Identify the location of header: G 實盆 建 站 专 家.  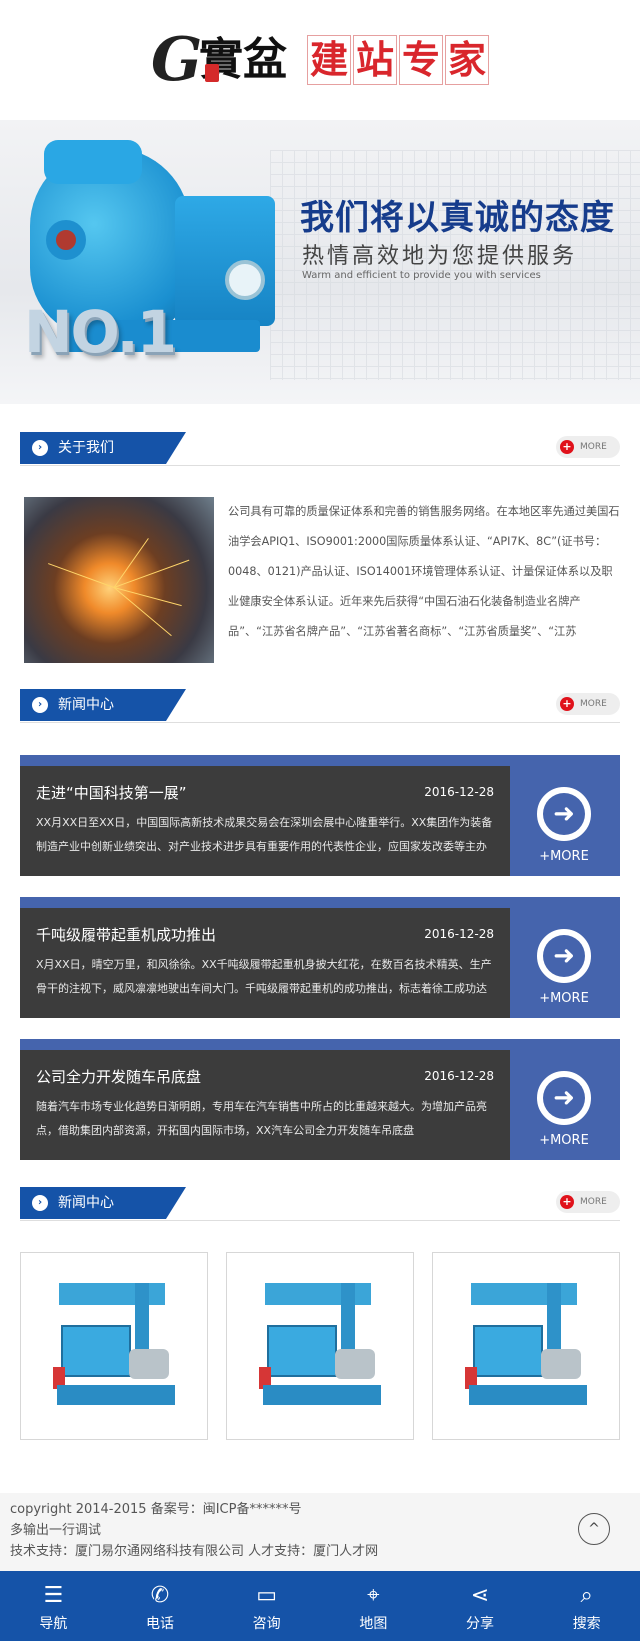
(320, 60).